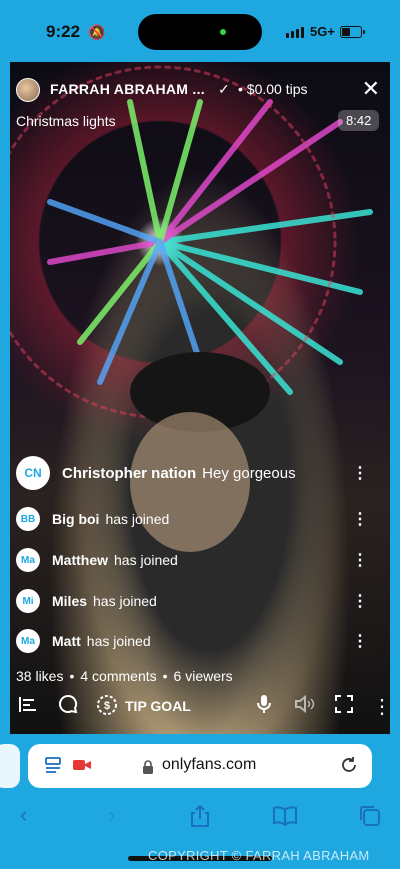  What do you see at coordinates (352, 32) in the screenshot?
I see `battery-icon` at bounding box center [352, 32].